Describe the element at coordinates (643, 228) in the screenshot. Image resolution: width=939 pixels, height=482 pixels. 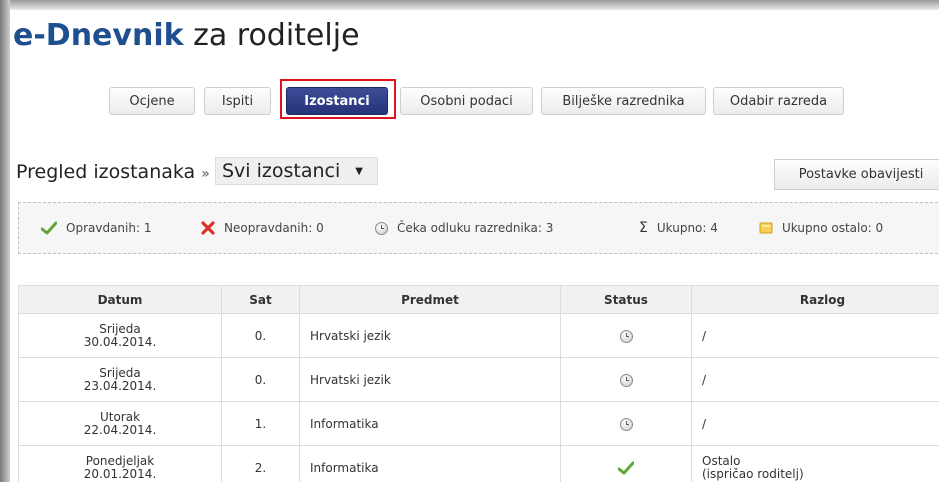
I see `sigma-icon: Σ` at that location.